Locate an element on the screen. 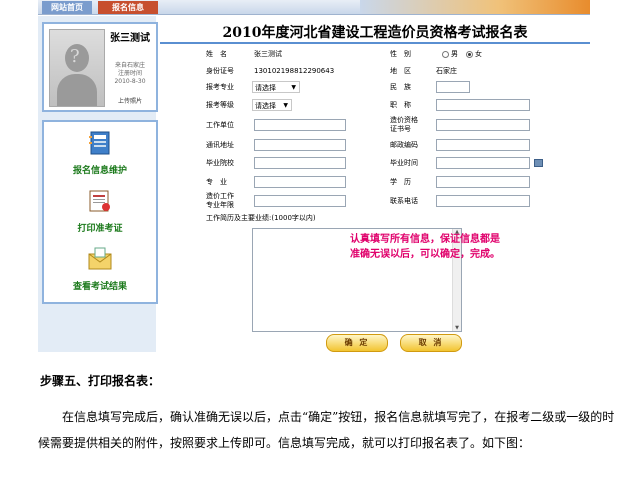 The height and width of the screenshot is (478, 620). calendar-icon is located at coordinates (538, 163).